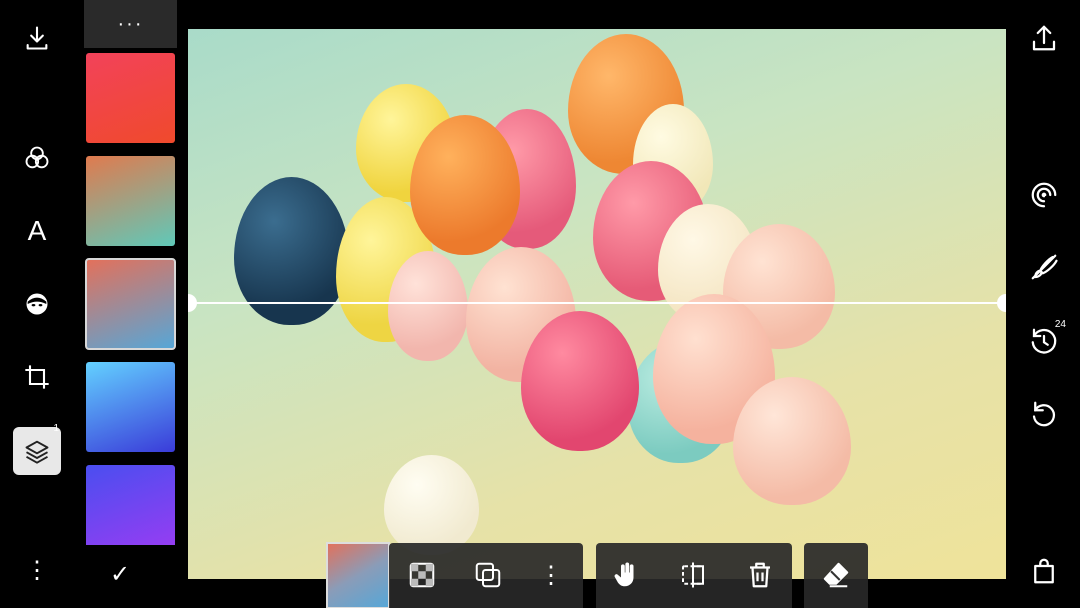  I want to click on delete-button, so click(760, 575).